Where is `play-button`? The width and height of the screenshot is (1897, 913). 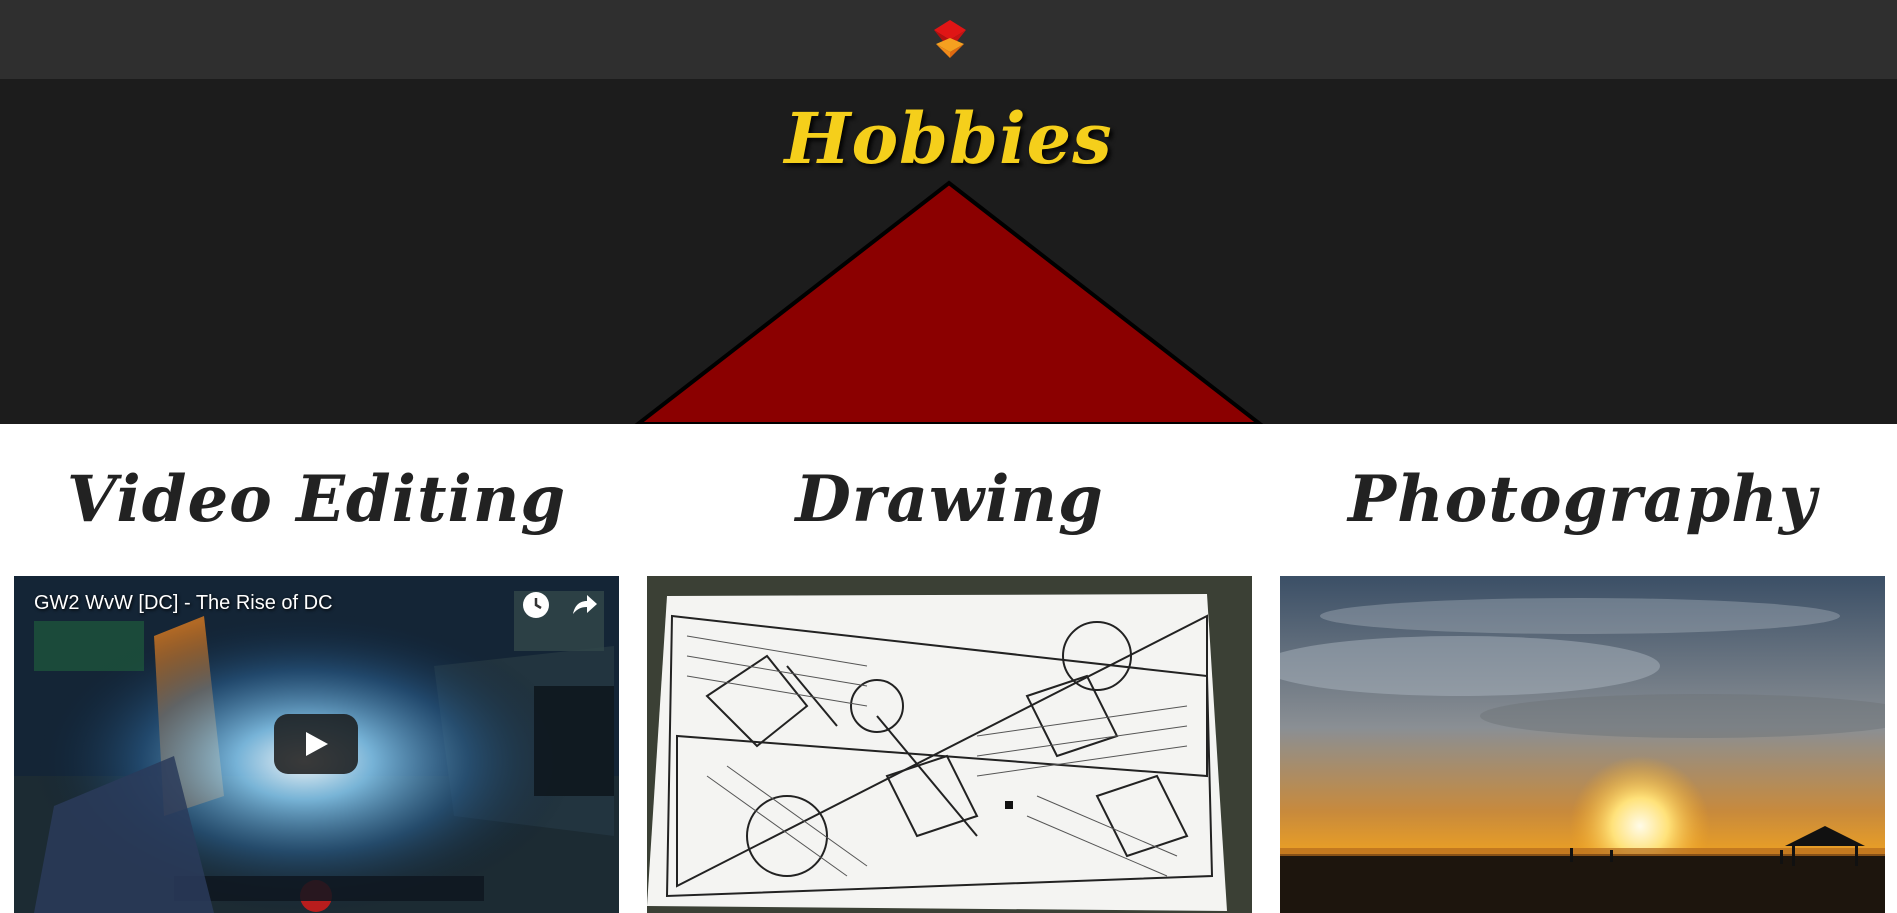
play-button is located at coordinates (316, 744).